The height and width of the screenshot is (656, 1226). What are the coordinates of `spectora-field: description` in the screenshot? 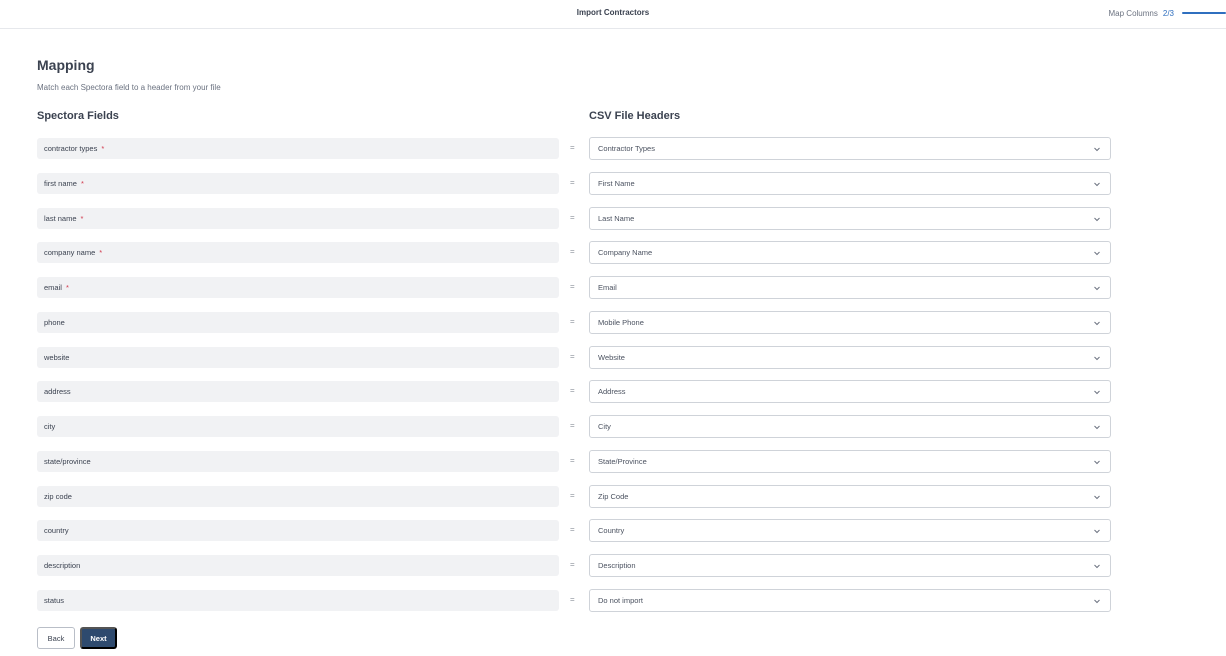 It's located at (298, 565).